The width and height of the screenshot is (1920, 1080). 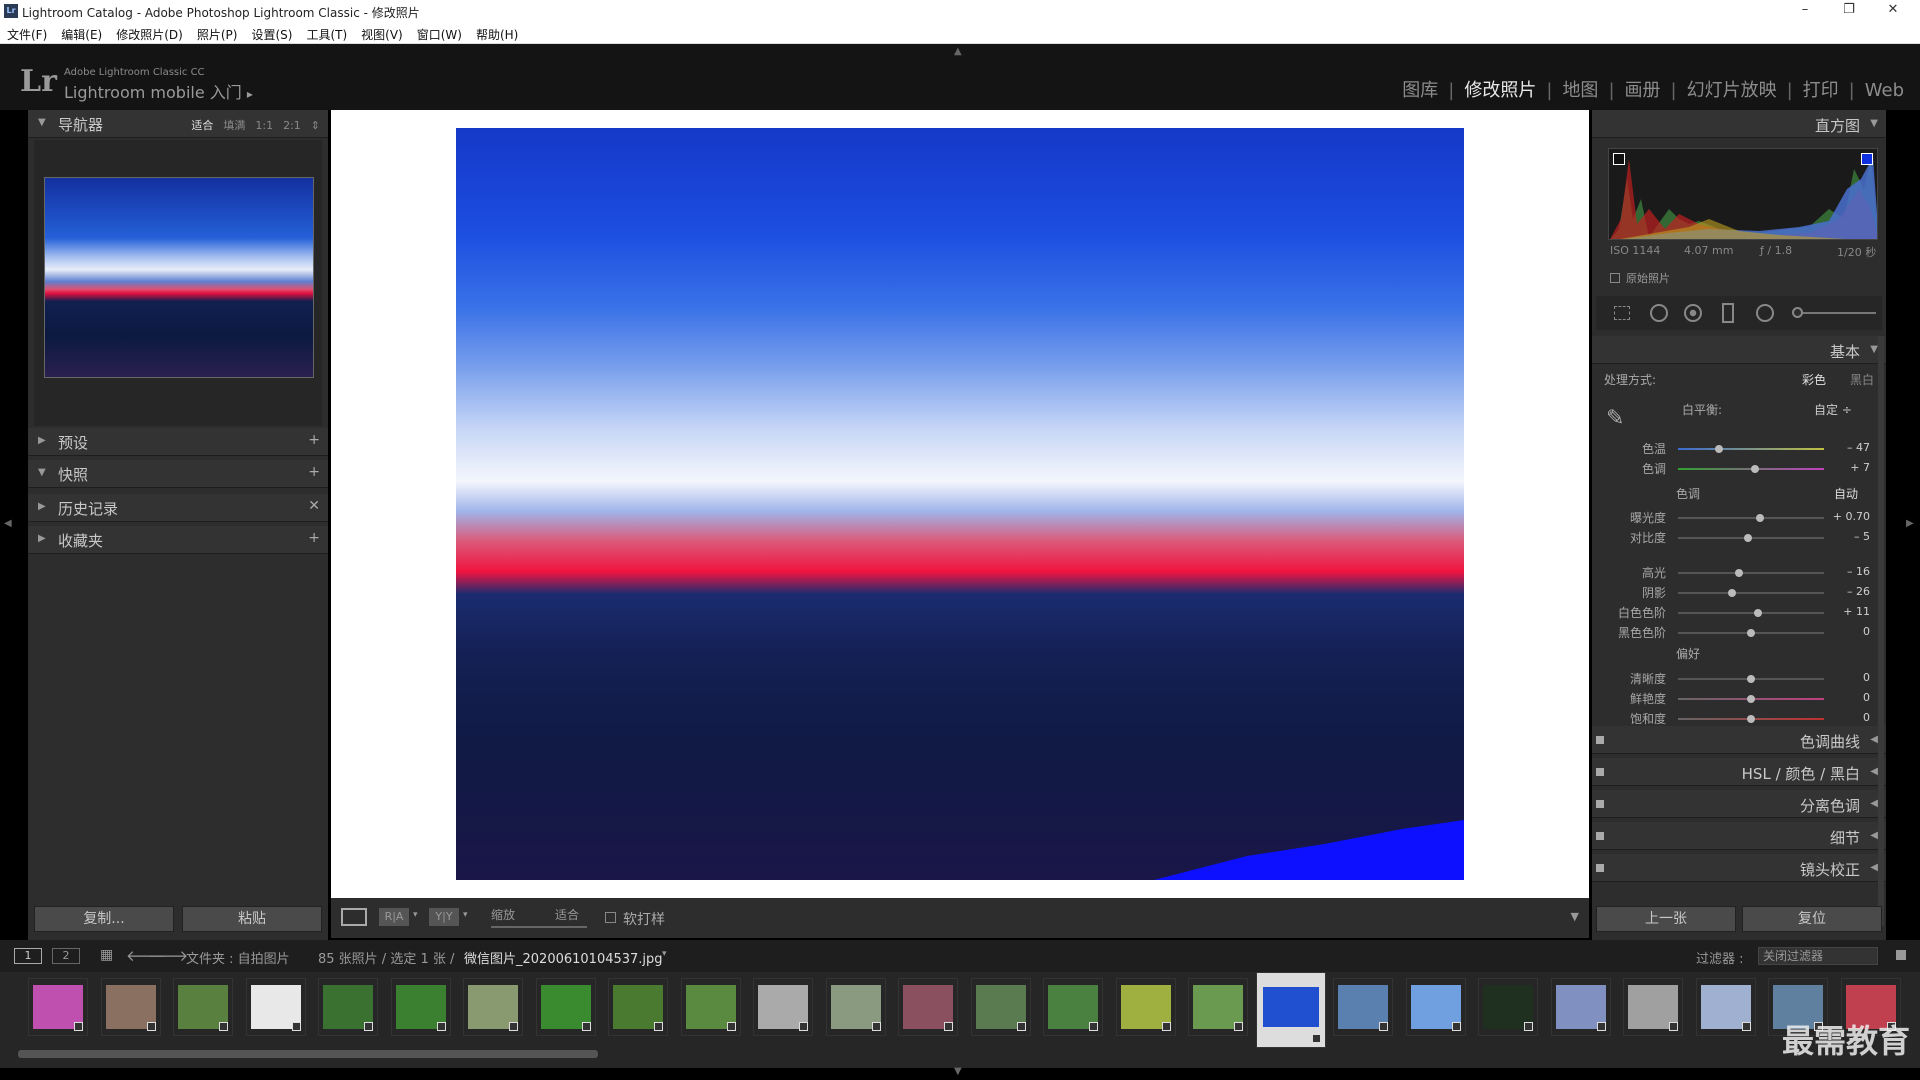 I want to click on slider-value-exposure: + 0.70, so click(x=1850, y=516).